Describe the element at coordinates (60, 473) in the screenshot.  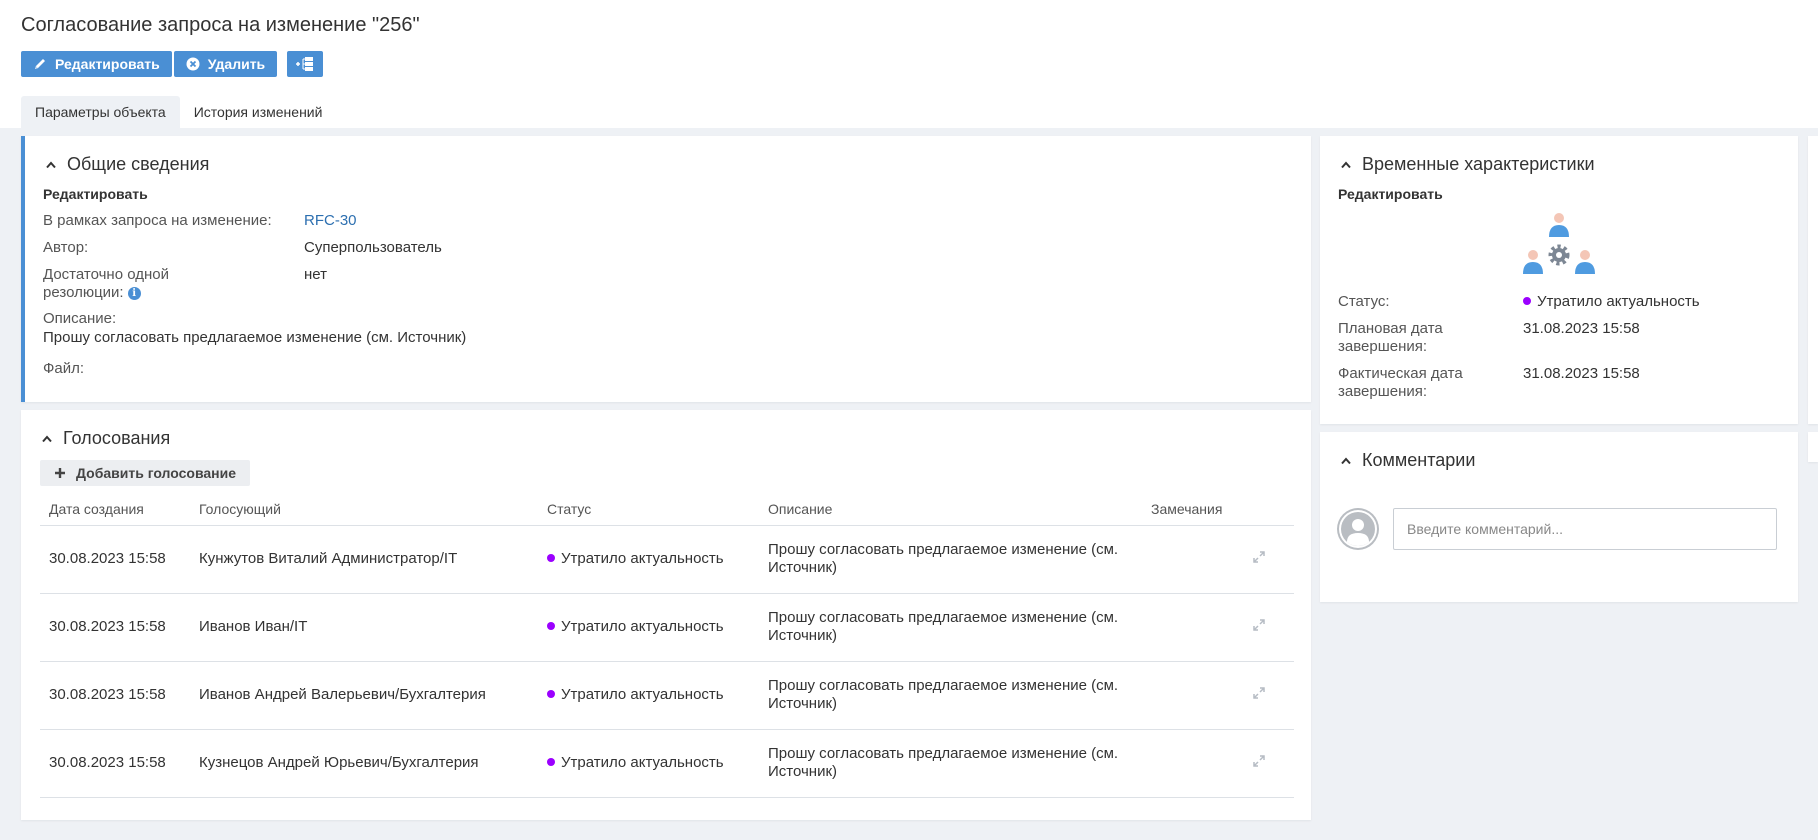
I see `plus-icon` at that location.